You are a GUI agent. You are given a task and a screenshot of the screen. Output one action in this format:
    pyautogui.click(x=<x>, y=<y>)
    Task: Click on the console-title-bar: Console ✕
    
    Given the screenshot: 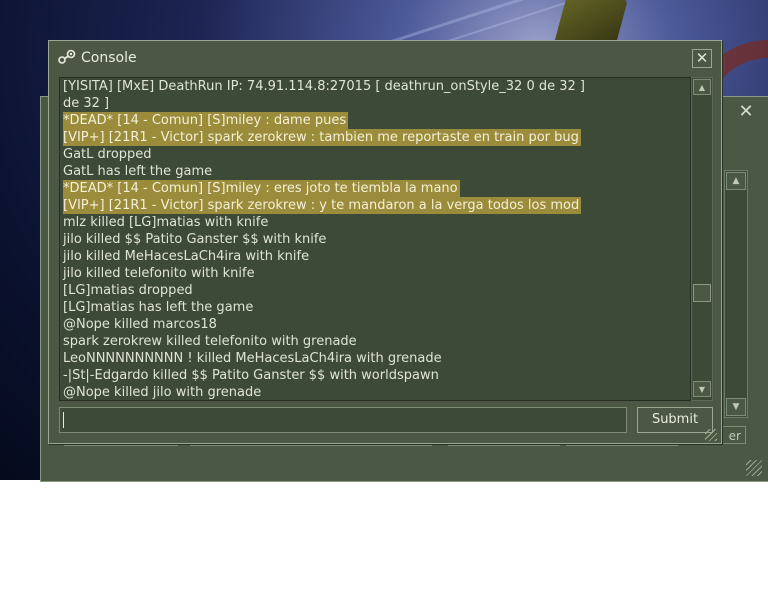 What is the action you would take?
    pyautogui.click(x=385, y=58)
    